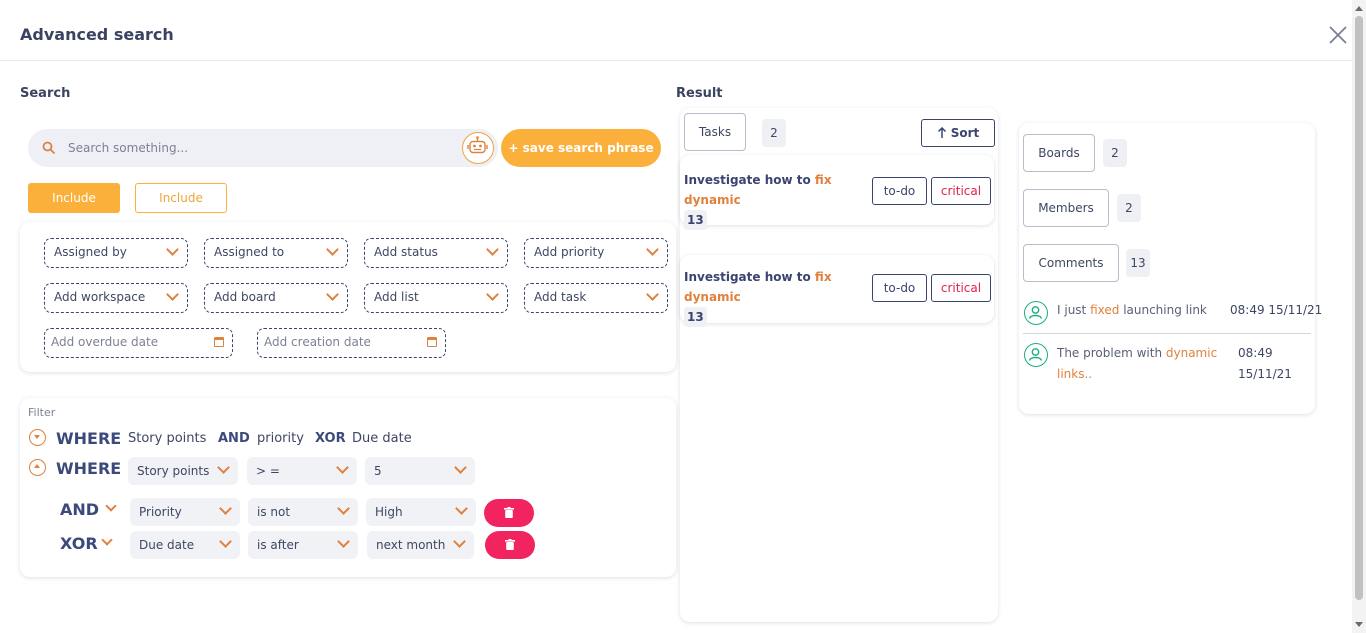  I want to click on add-status-label: Add status, so click(406, 252).